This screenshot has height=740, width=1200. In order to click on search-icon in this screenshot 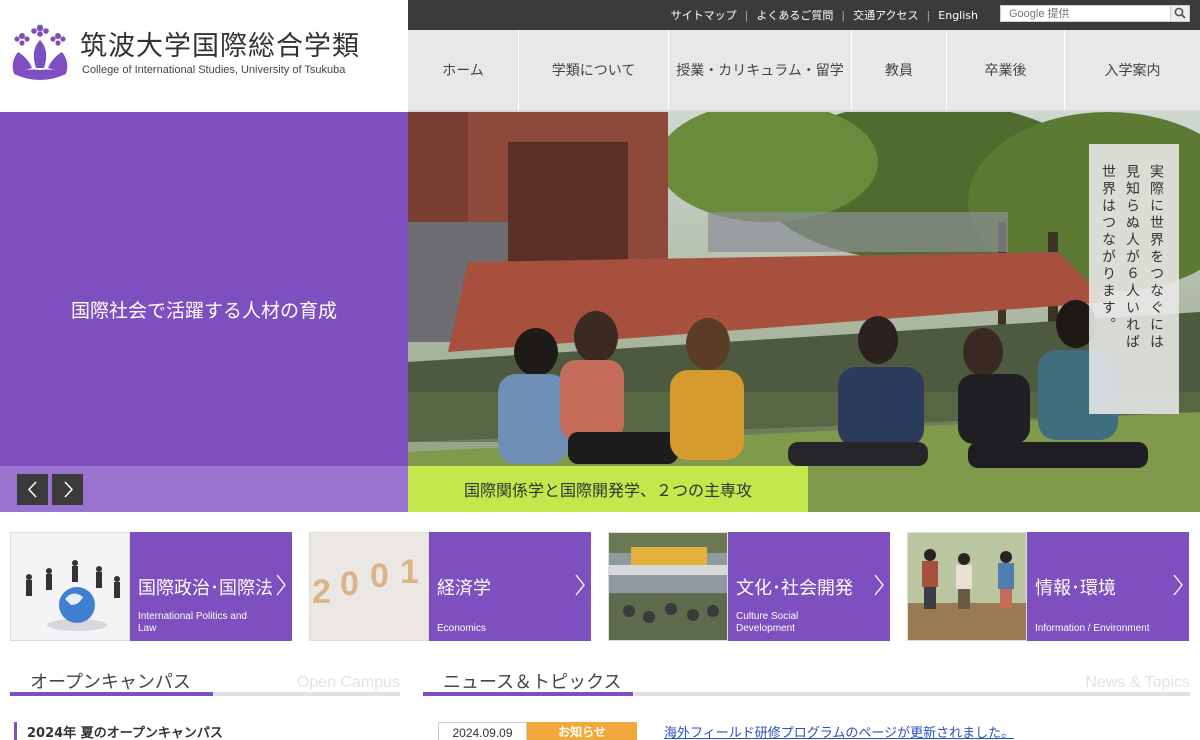, I will do `click(1180, 13)`.